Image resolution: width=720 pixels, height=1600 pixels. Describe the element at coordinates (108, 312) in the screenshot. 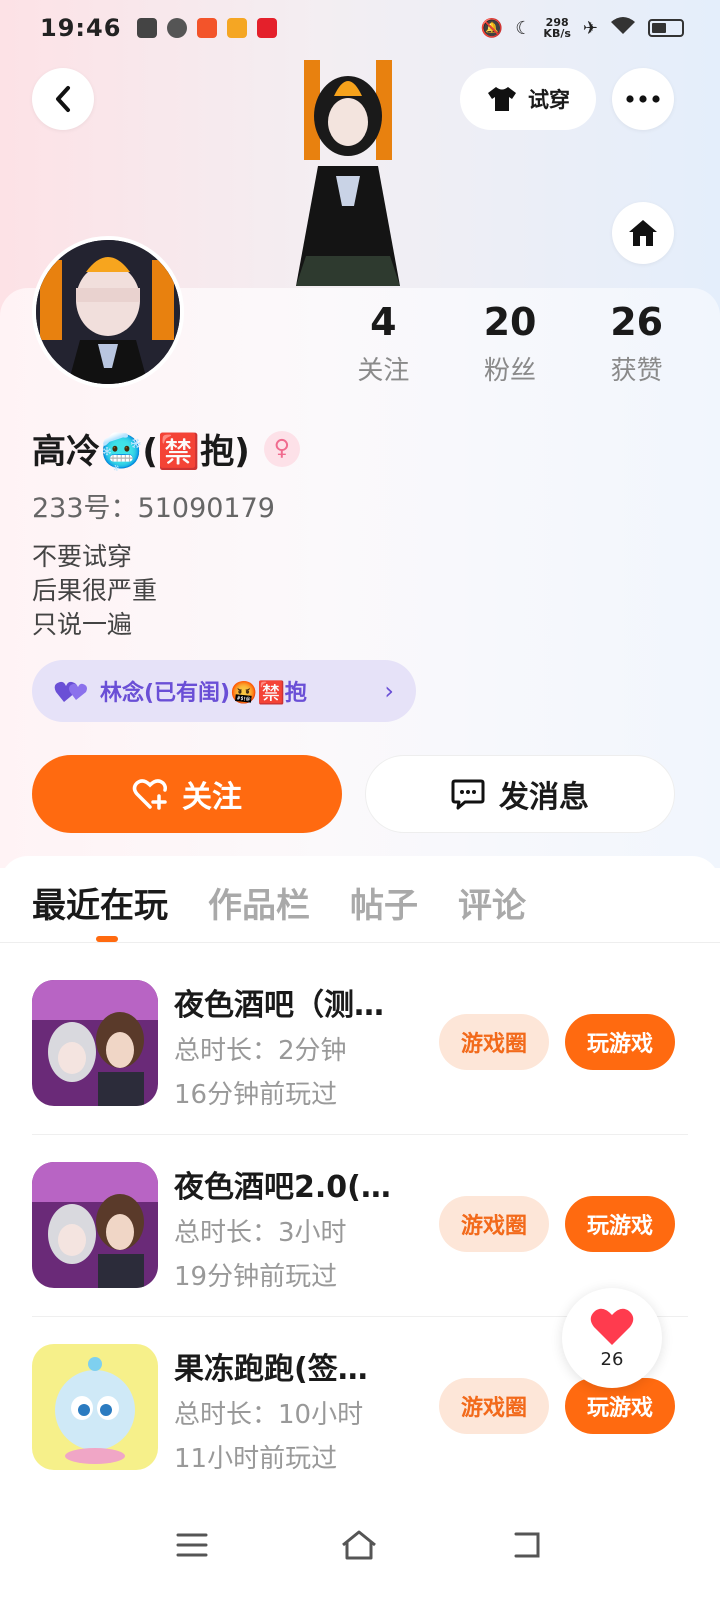

I see `profile-avatar` at that location.